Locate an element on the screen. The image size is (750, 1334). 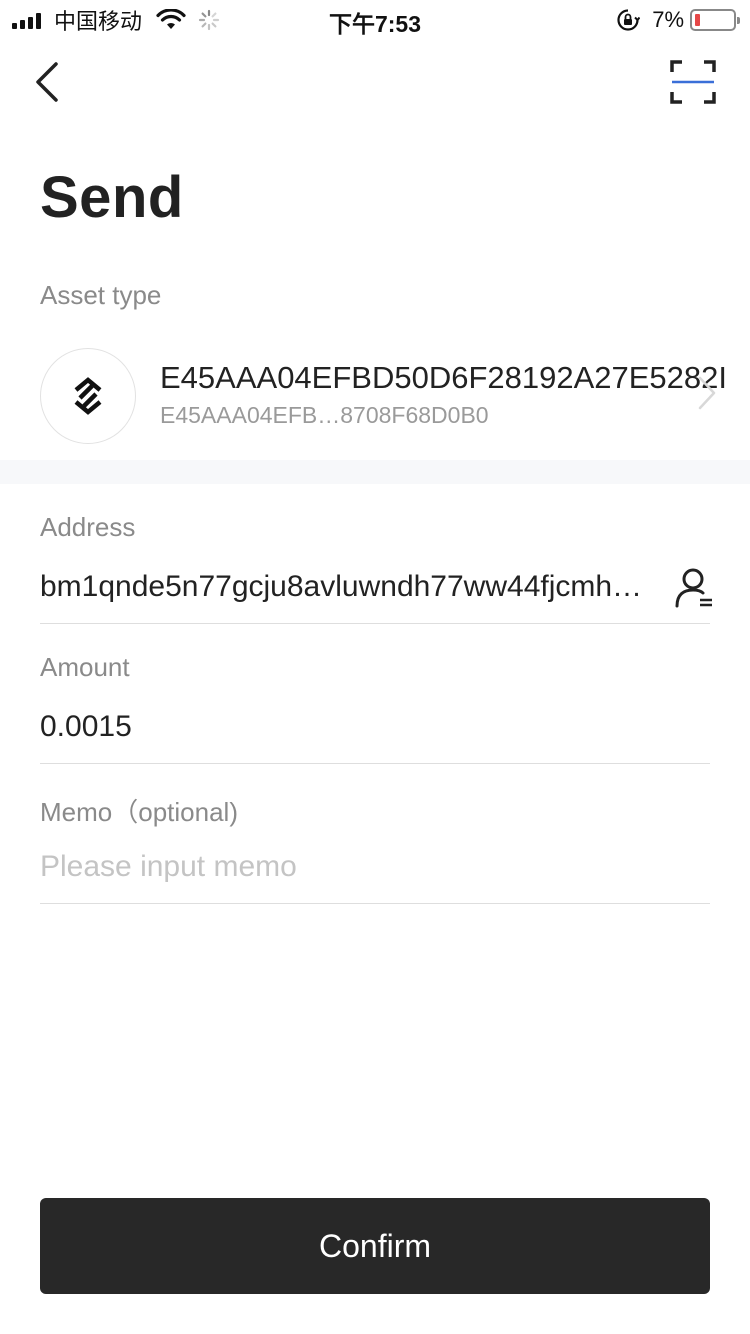
asset-logo is located at coordinates (88, 396).